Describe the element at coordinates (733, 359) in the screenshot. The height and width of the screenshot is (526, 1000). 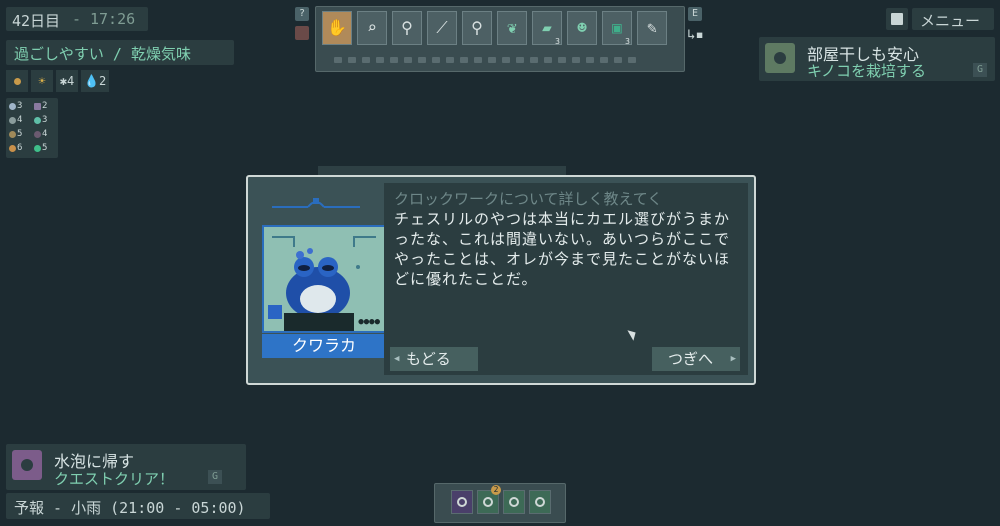
I see `right-arrow-icon: ▶` at that location.